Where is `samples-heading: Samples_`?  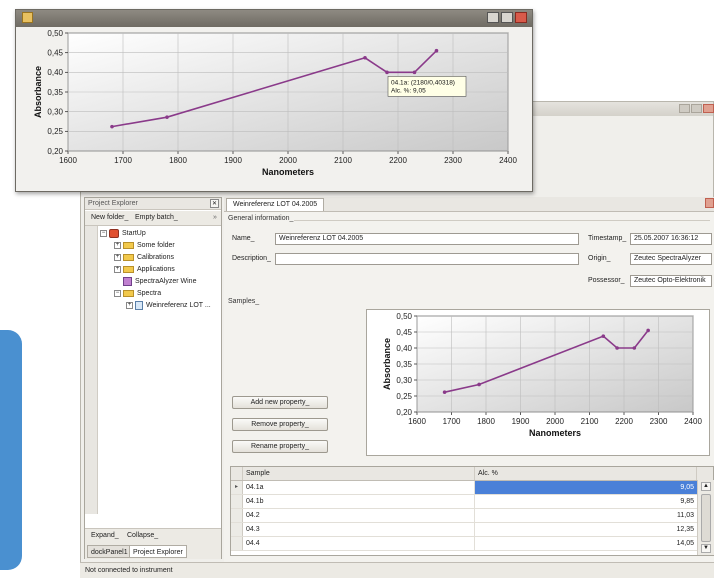
samples-heading: Samples_ is located at coordinates (244, 301).